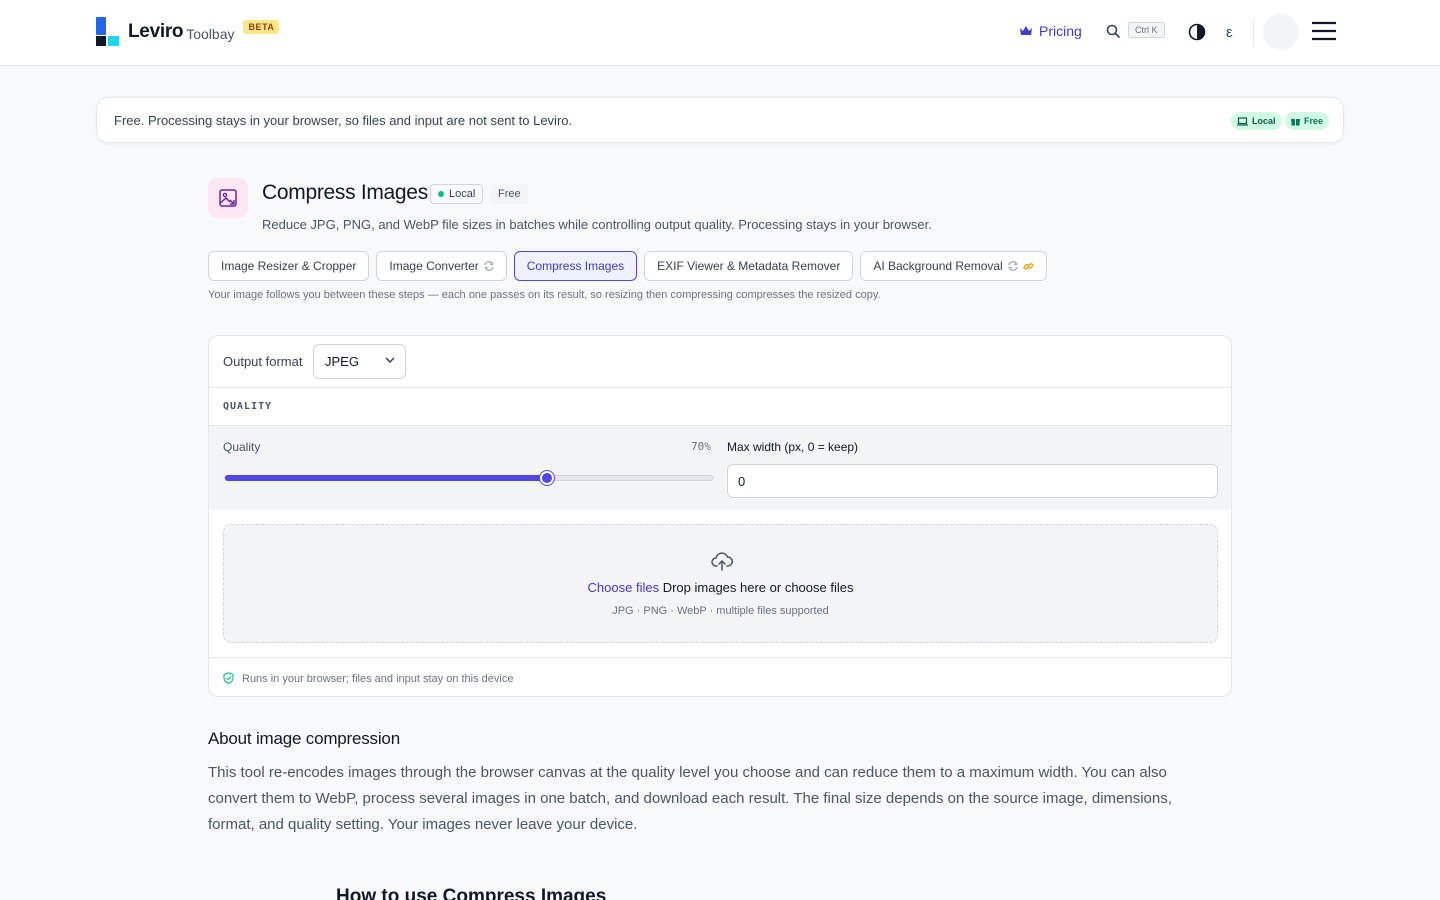 The width and height of the screenshot is (1440, 900). I want to click on page-title: Compress Images, so click(345, 192).